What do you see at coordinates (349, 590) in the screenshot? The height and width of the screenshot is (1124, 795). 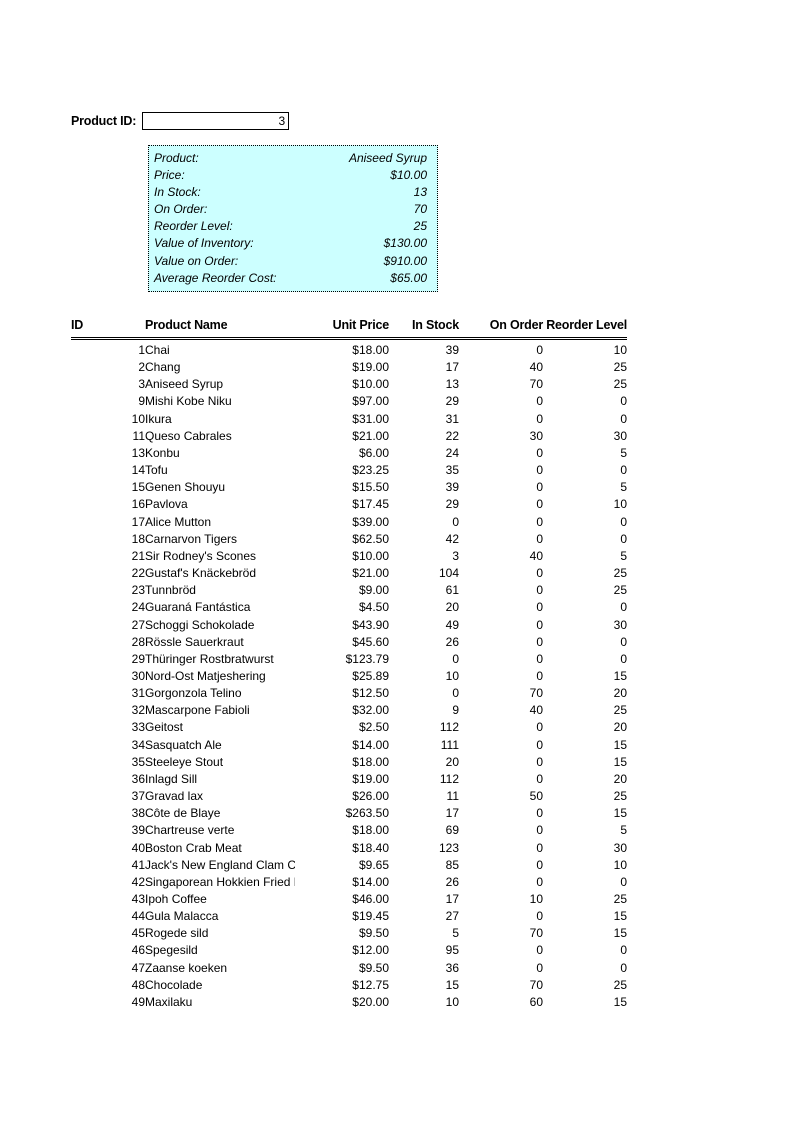 I see `table-row: 23 Tunnbröd $9.00 61 0 25` at bounding box center [349, 590].